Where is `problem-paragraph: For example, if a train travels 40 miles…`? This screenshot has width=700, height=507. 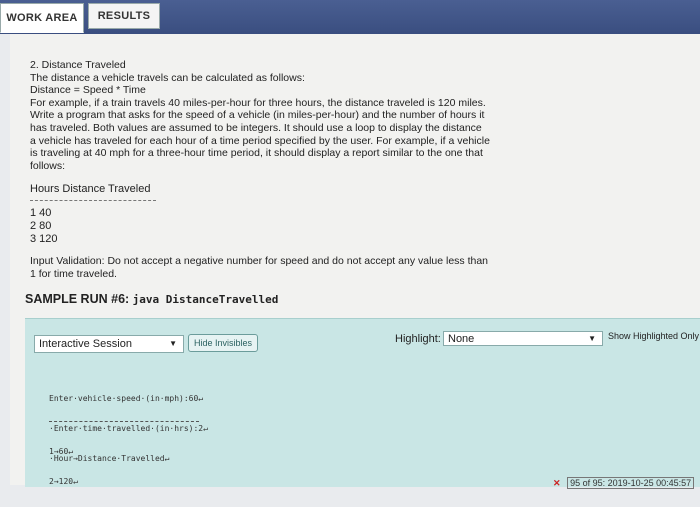
problem-paragraph: For example, if a train travels 40 miles… is located at coordinates (260, 134).